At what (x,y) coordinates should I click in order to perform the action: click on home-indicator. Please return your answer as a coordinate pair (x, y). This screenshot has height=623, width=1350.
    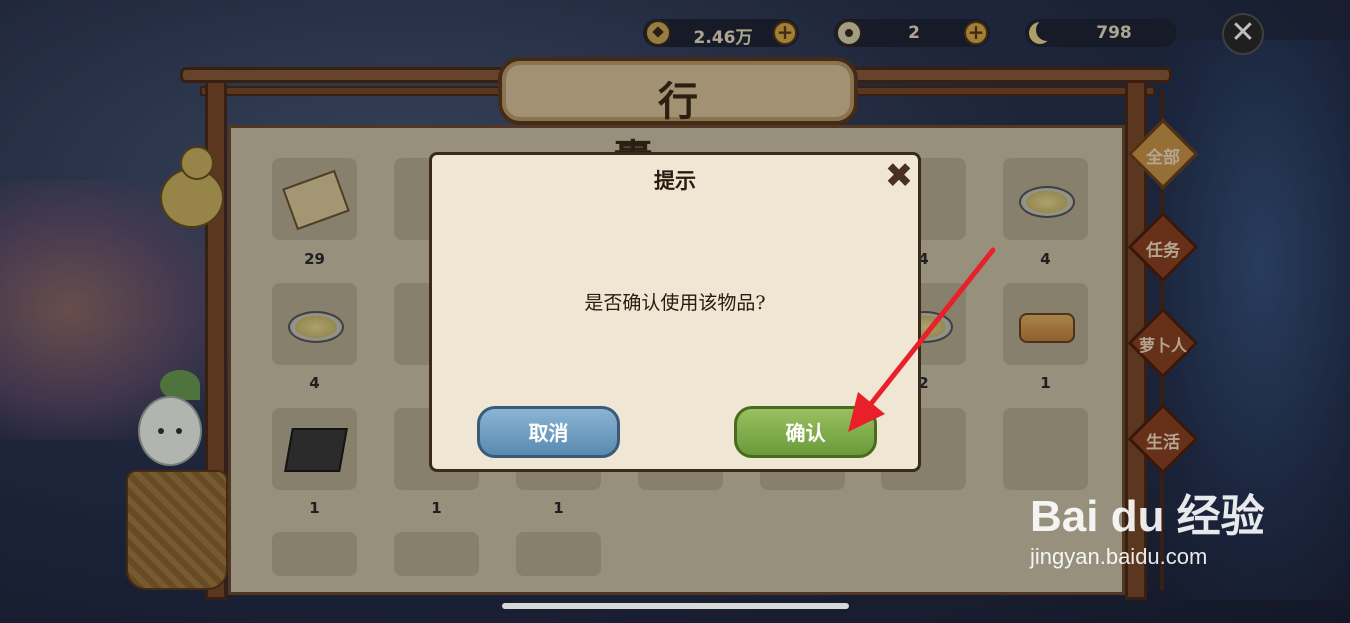
    Looking at the image, I should click on (675, 606).